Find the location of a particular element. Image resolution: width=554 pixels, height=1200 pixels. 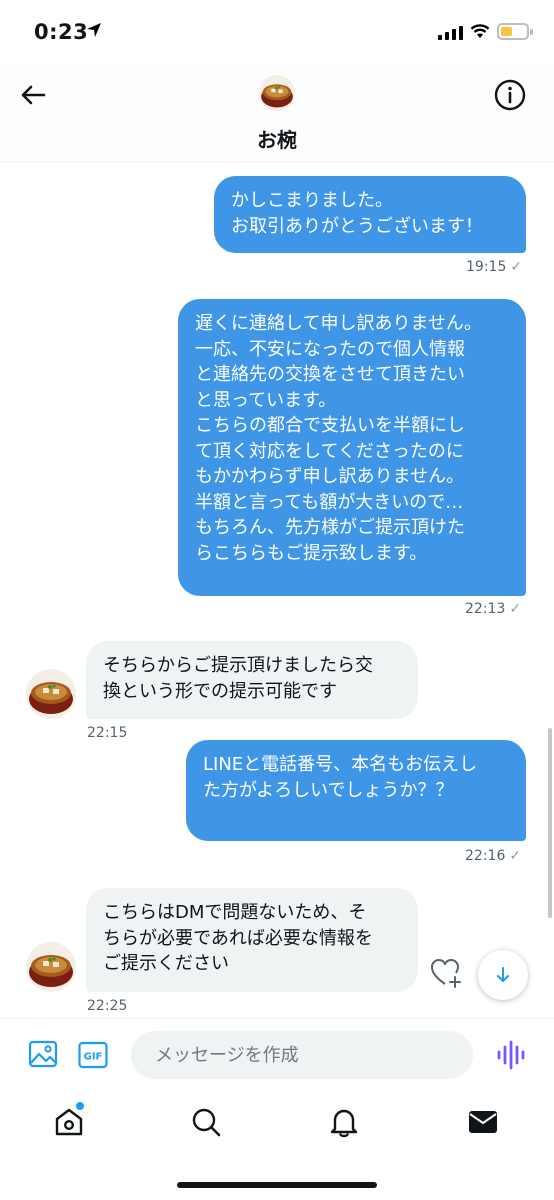

status-bar: 0:23 is located at coordinates (277, 33).